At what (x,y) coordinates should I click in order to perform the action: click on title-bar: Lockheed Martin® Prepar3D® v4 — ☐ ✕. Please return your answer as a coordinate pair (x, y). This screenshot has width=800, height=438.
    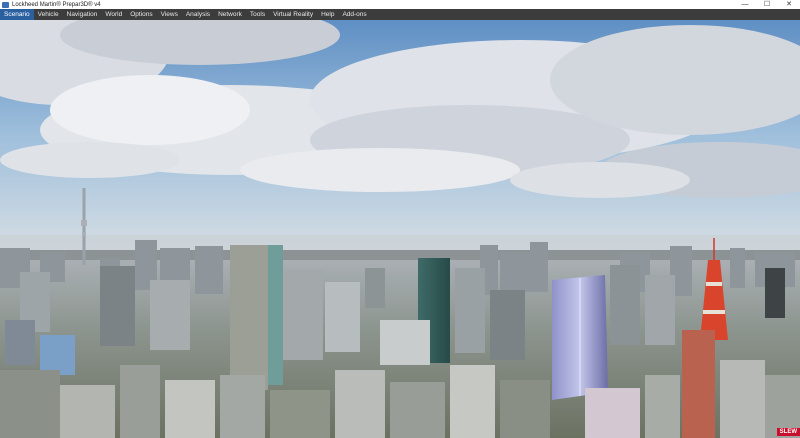
    Looking at the image, I should click on (400, 4).